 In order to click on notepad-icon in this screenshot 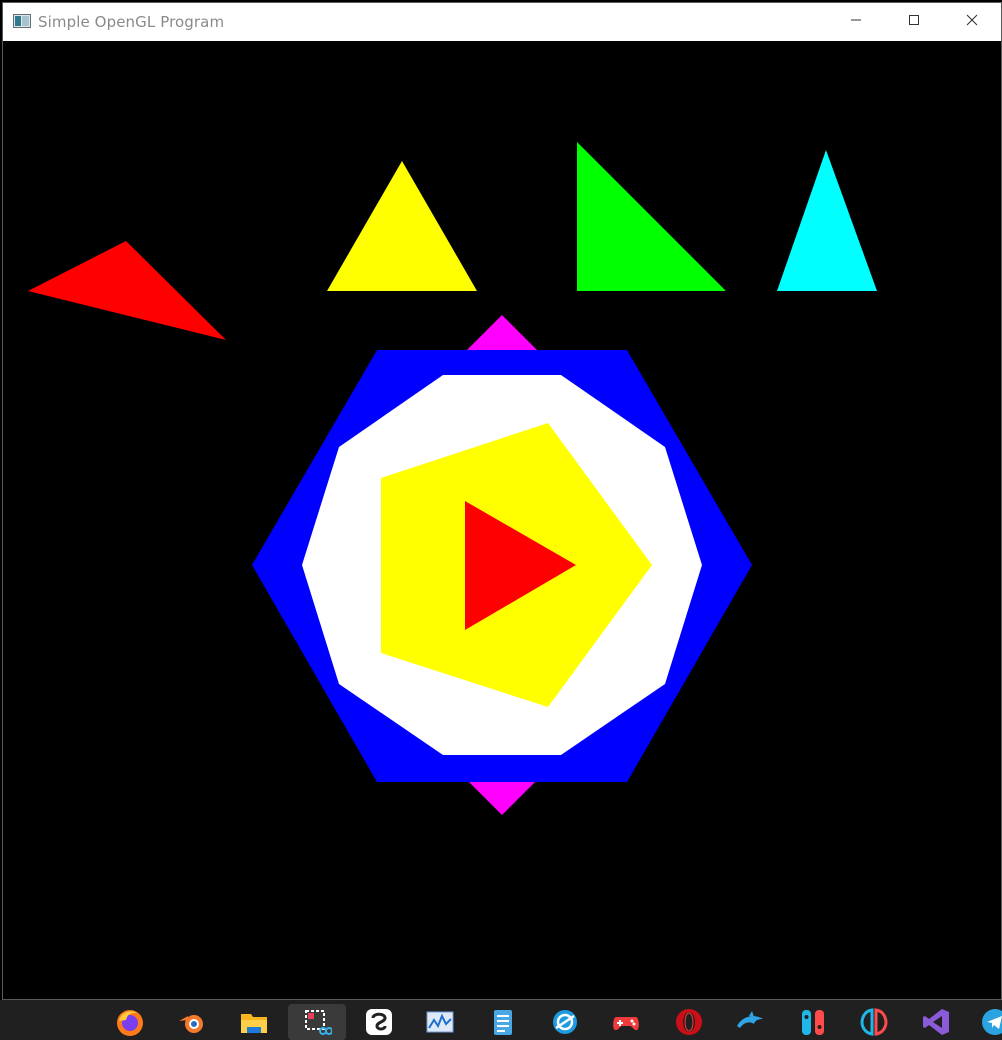, I will do `click(503, 1022)`.